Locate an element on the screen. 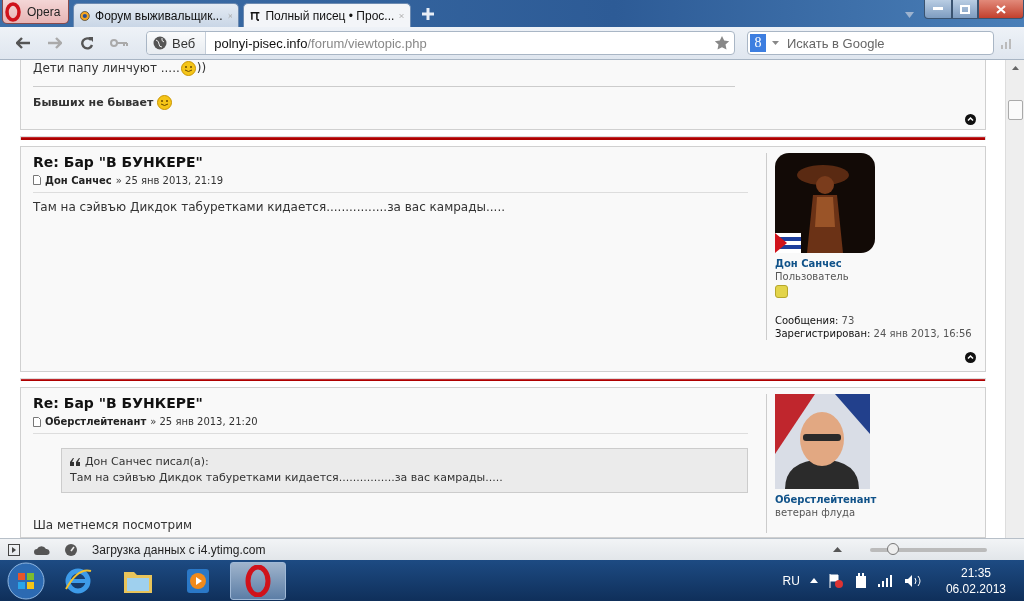  clock: 21:35 06.02.2013 is located at coordinates (975, 580).